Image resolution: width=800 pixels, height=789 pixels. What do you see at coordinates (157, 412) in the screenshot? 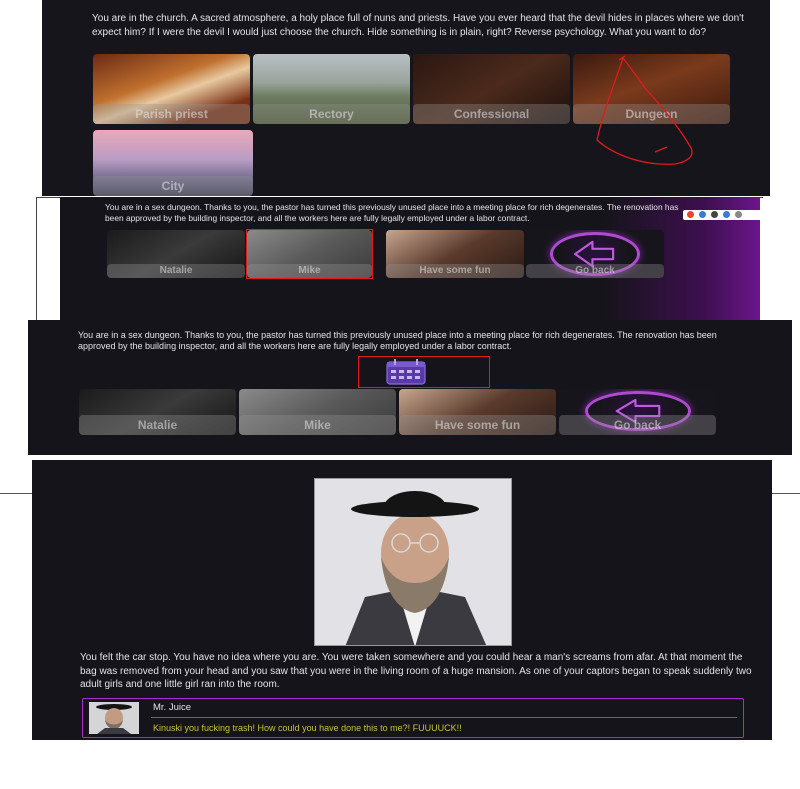
I see `option-natalie-2: Natalie` at bounding box center [157, 412].